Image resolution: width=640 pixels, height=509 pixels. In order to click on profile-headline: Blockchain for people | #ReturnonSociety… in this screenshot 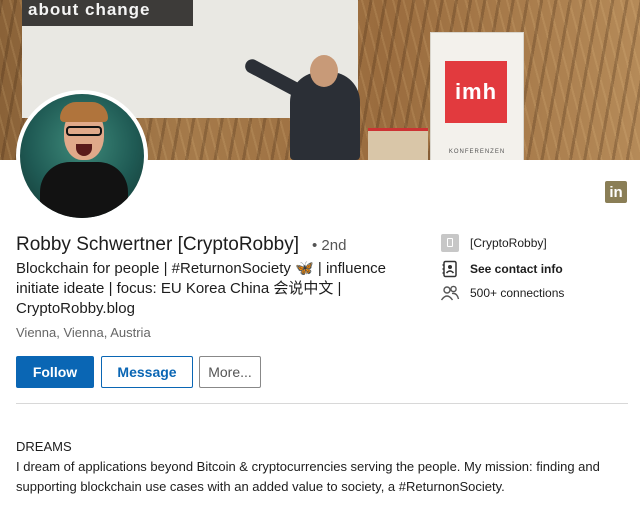, I will do `click(201, 288)`.